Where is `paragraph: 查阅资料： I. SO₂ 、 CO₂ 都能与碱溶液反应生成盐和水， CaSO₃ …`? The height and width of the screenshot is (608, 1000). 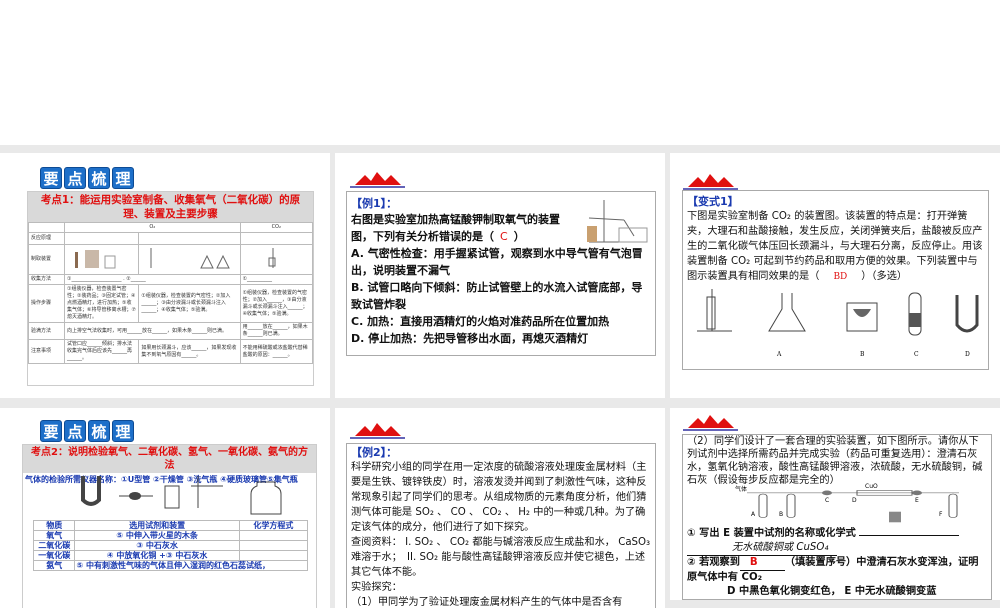
paragraph: 查阅资料： I. SO₂ 、 CO₂ 都能与碱溶液反应生成盐和水， CaSO₃ … is located at coordinates (501, 557).